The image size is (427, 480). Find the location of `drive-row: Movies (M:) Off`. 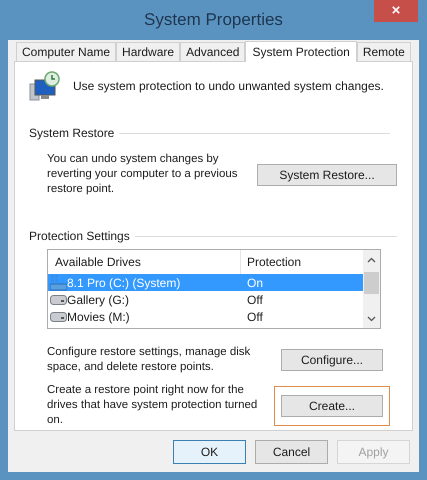

drive-row: Movies (M:) Off is located at coordinates (205, 316).